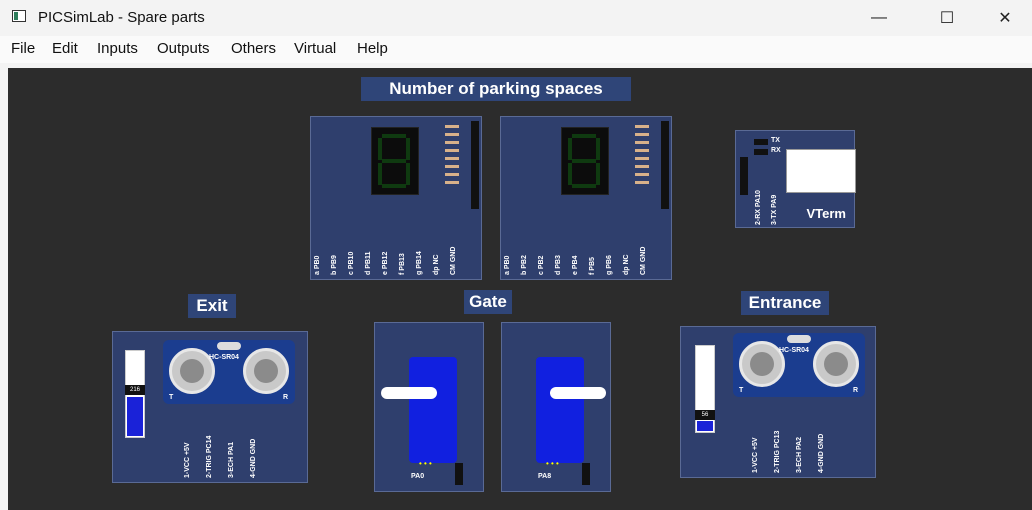  What do you see at coordinates (826, 213) in the screenshot?
I see `vterm-name: VTerm` at bounding box center [826, 213].